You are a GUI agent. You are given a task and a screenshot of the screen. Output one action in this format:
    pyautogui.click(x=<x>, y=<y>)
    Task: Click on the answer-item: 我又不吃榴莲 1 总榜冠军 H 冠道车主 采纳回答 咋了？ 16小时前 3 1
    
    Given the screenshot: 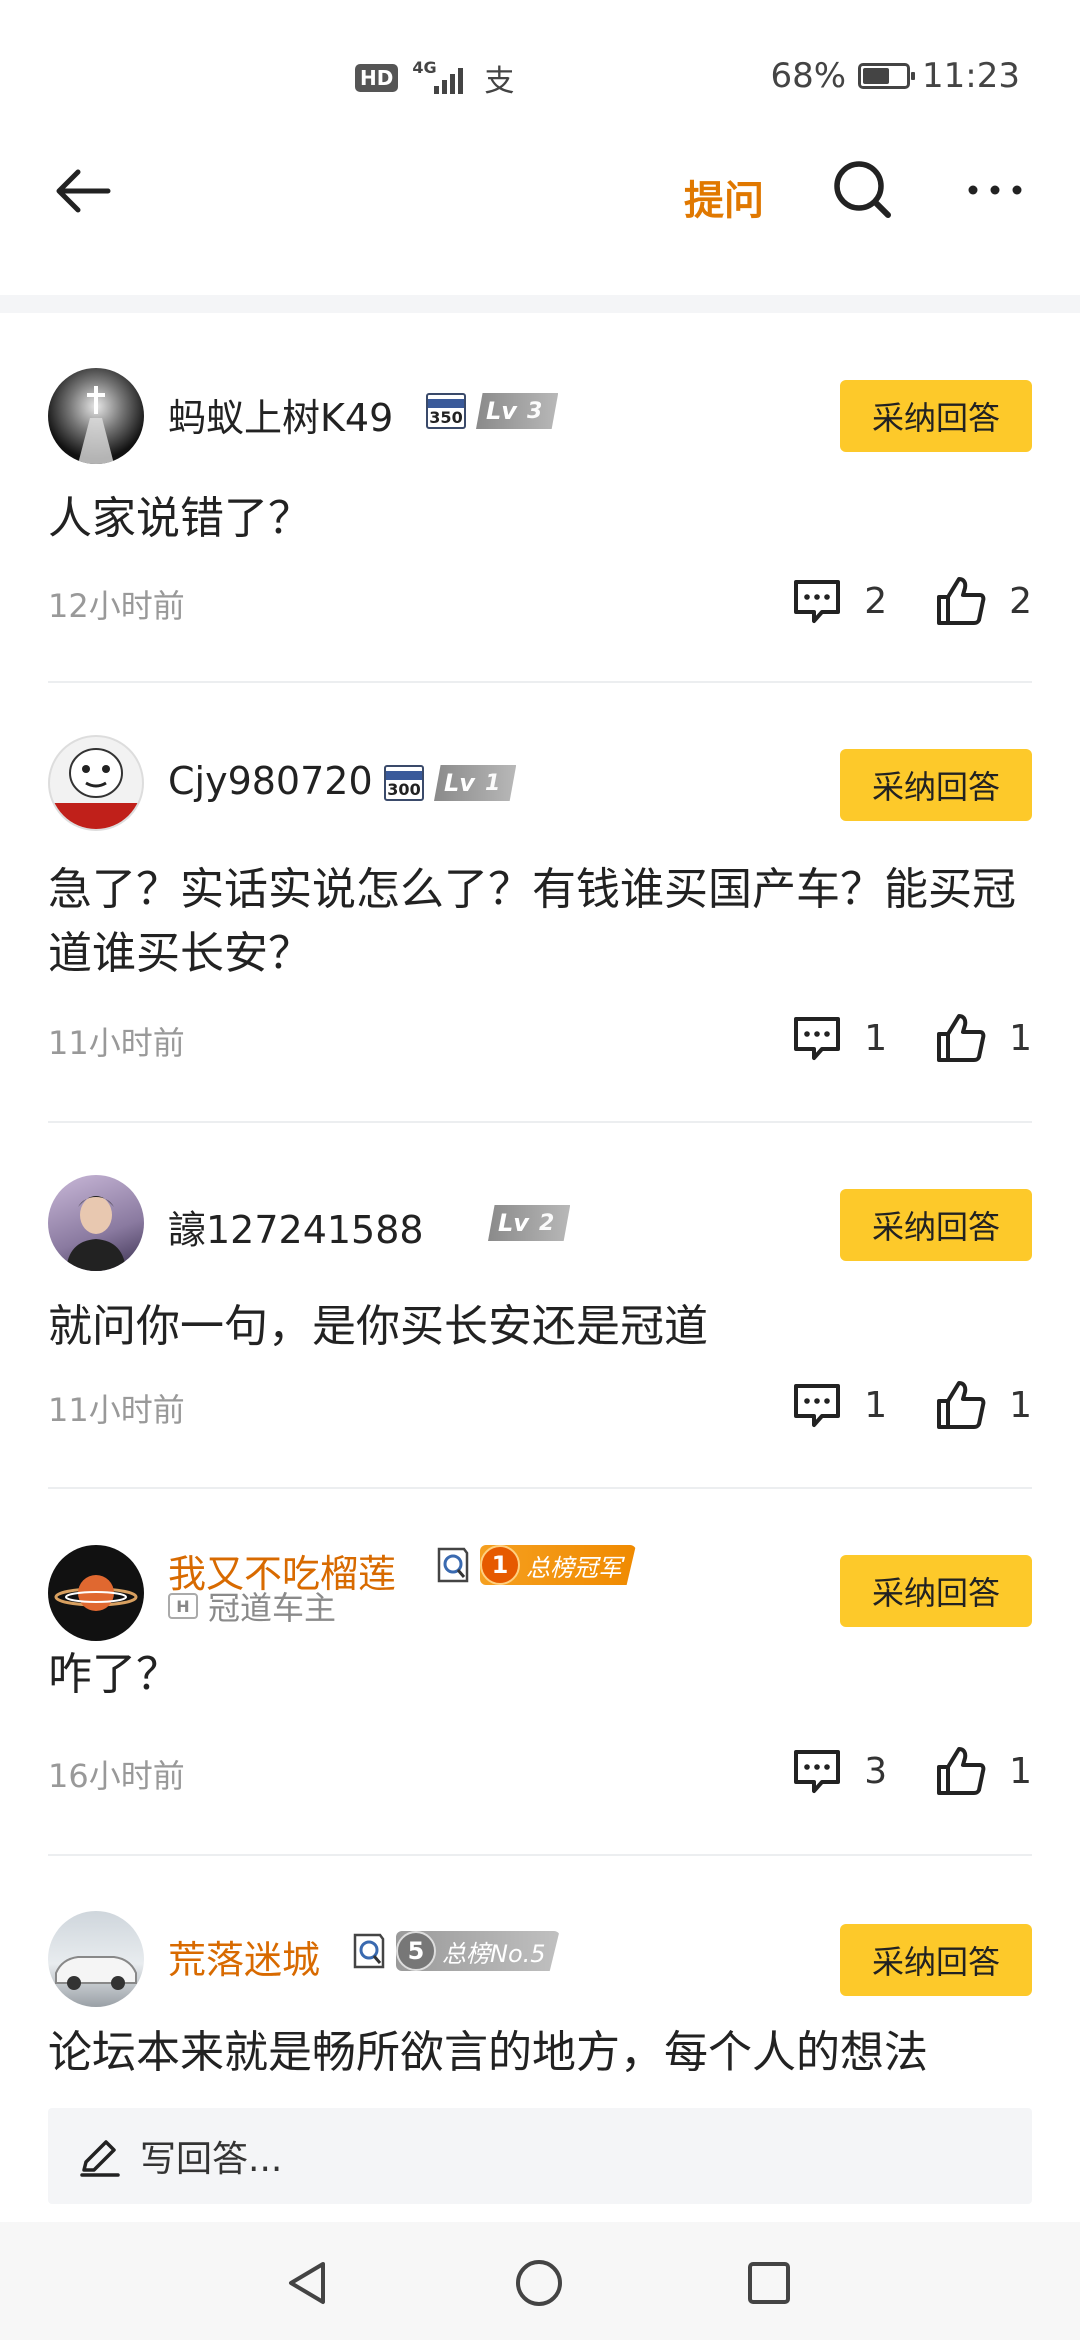 What is the action you would take?
    pyautogui.click(x=540, y=1674)
    